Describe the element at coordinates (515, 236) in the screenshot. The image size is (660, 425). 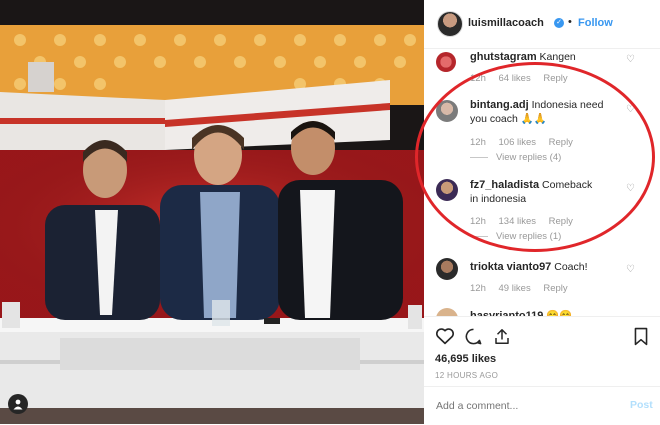
I see `view-replies-link: View replies (1)` at that location.